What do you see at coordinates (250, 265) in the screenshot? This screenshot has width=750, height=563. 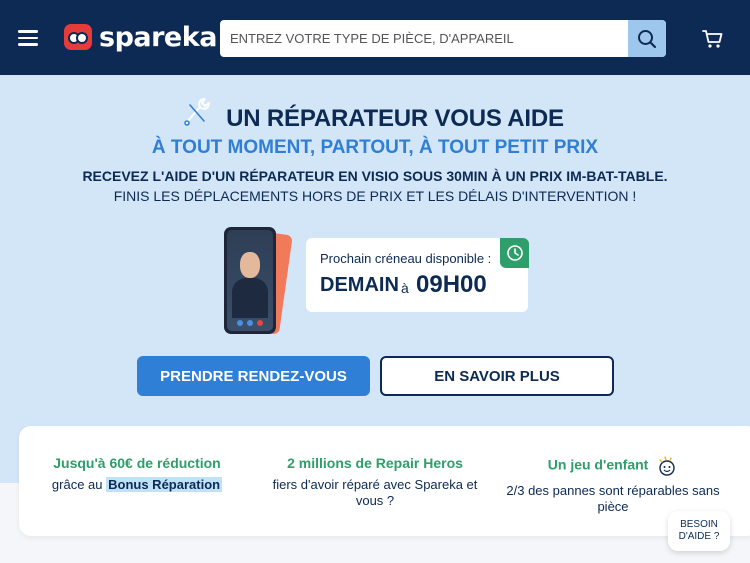 I see `repairer-avatar` at bounding box center [250, 265].